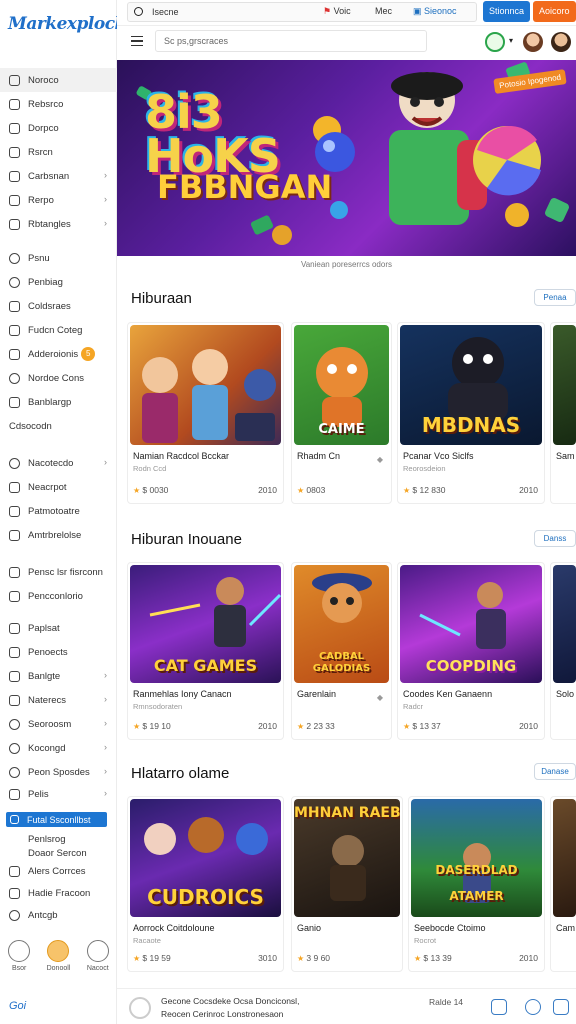 The width and height of the screenshot is (576, 1024). I want to click on bottom-item: Donooll, so click(58, 956).